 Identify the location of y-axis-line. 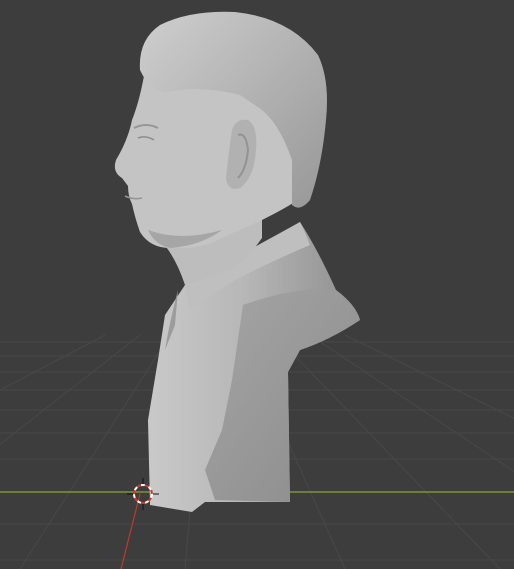
(130, 531).